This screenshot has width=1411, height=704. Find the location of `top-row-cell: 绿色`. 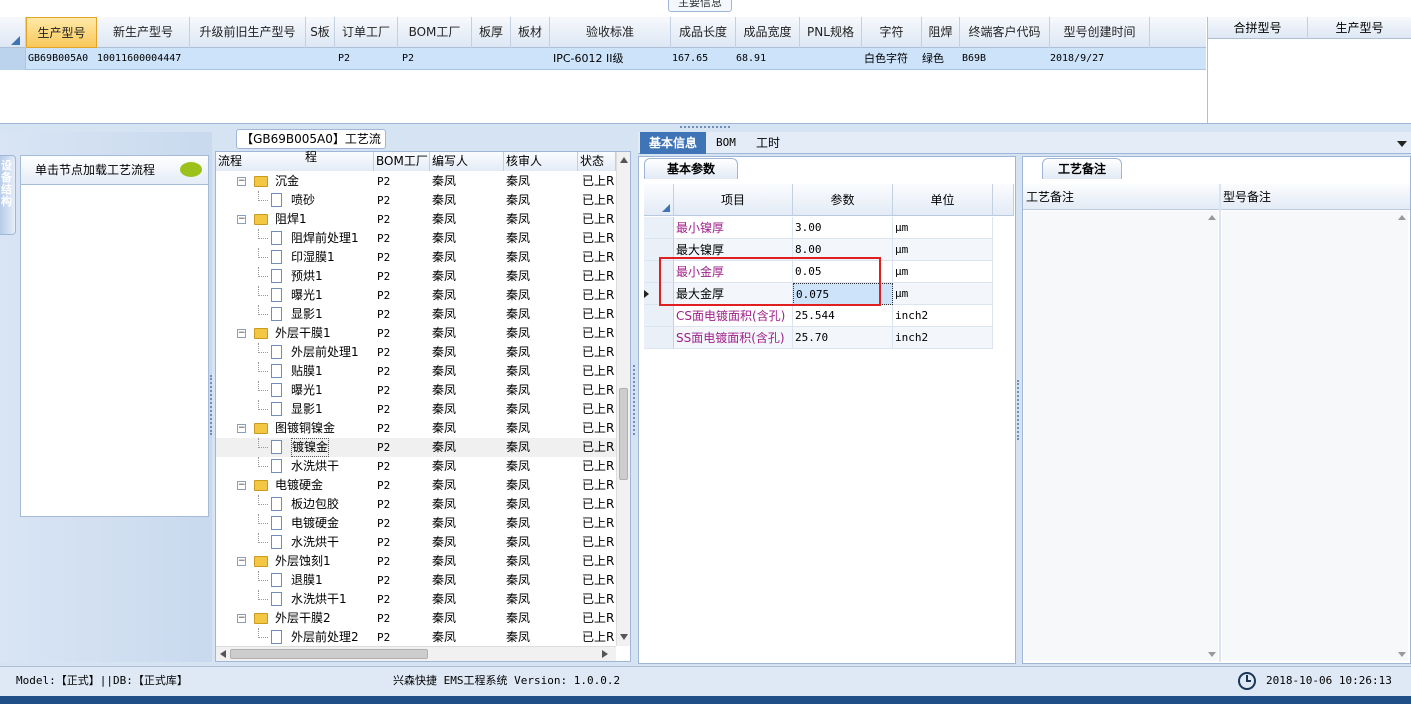

top-row-cell: 绿色 is located at coordinates (933, 59).